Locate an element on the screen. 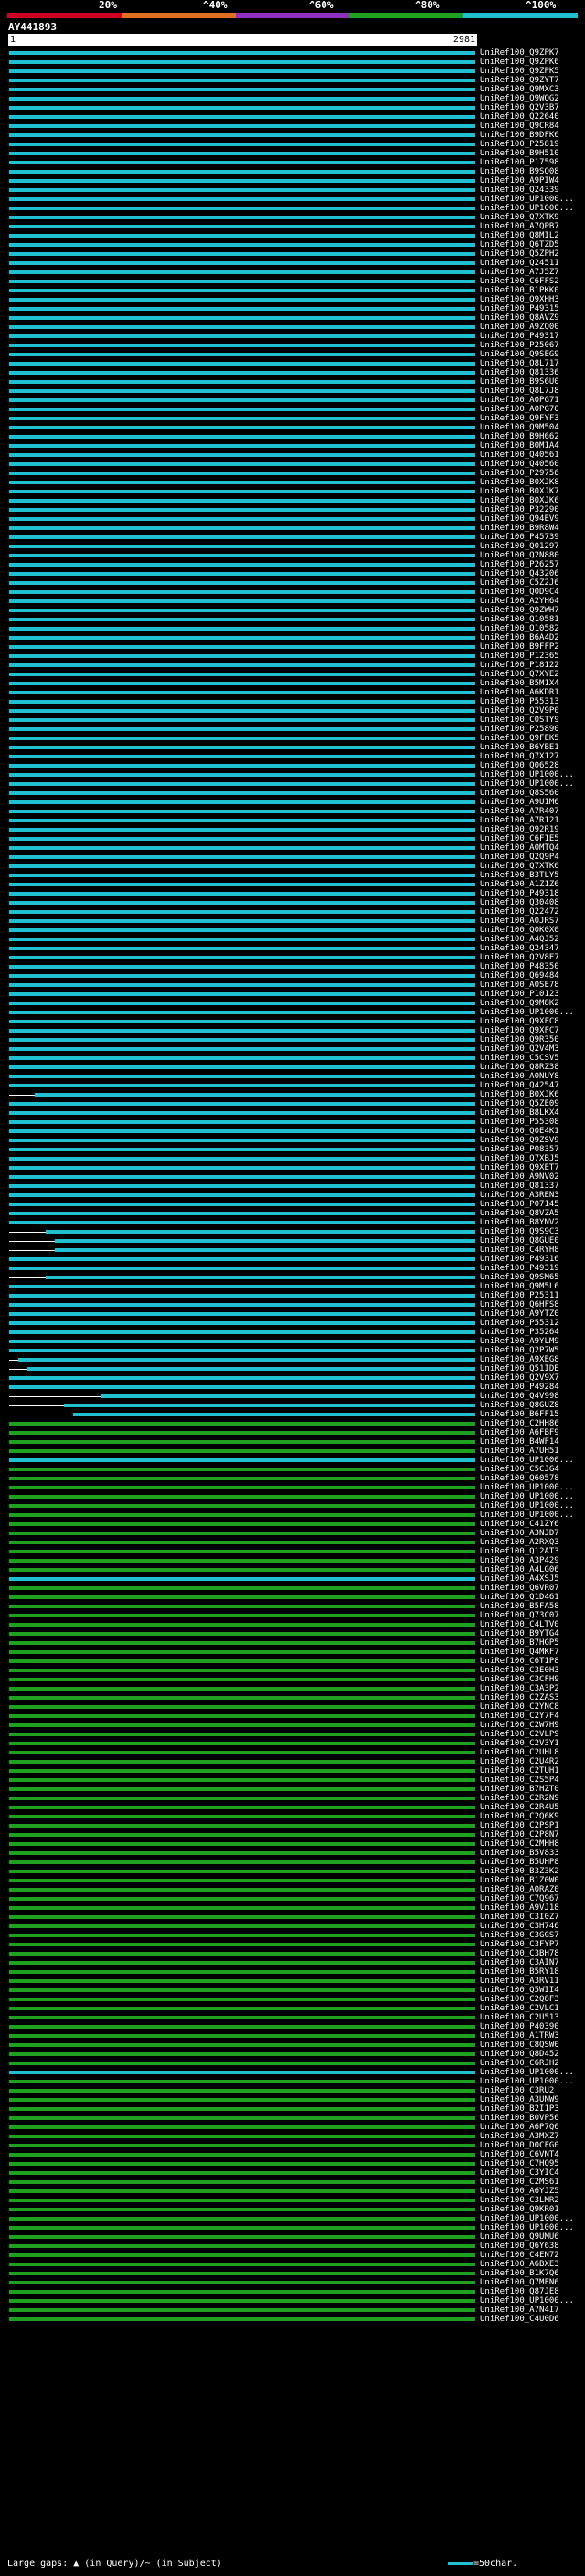  hit-label: UniRef100_C2VLC1 is located at coordinates (519, 2008).